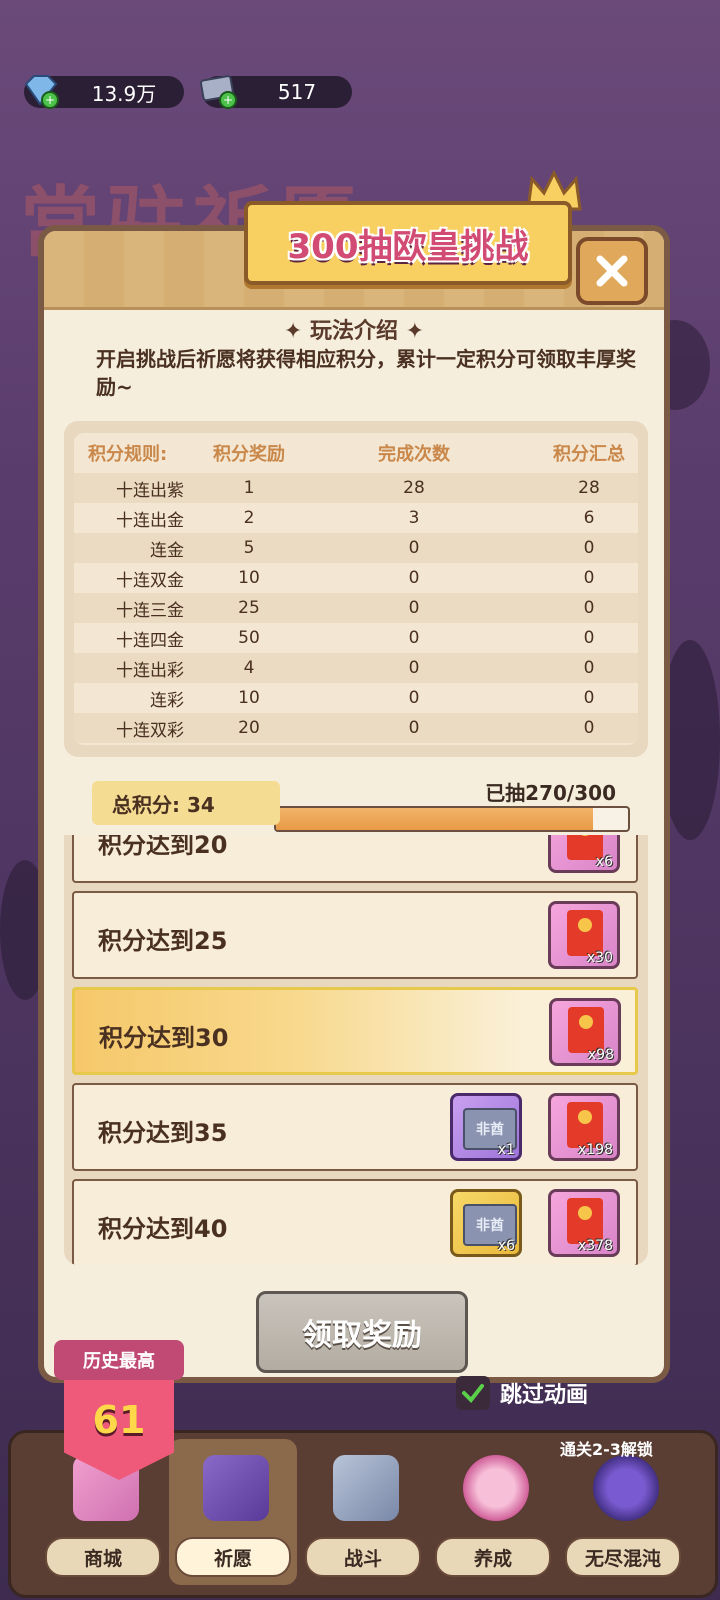 This screenshot has height=1600, width=720. I want to click on diamond-count: 13.9万, so click(124, 93).